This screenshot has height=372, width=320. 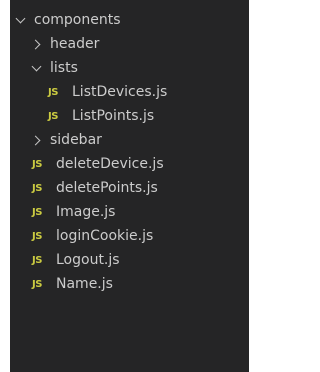 I want to click on file-logincookie: JS loginCookie.js, so click(x=129, y=236).